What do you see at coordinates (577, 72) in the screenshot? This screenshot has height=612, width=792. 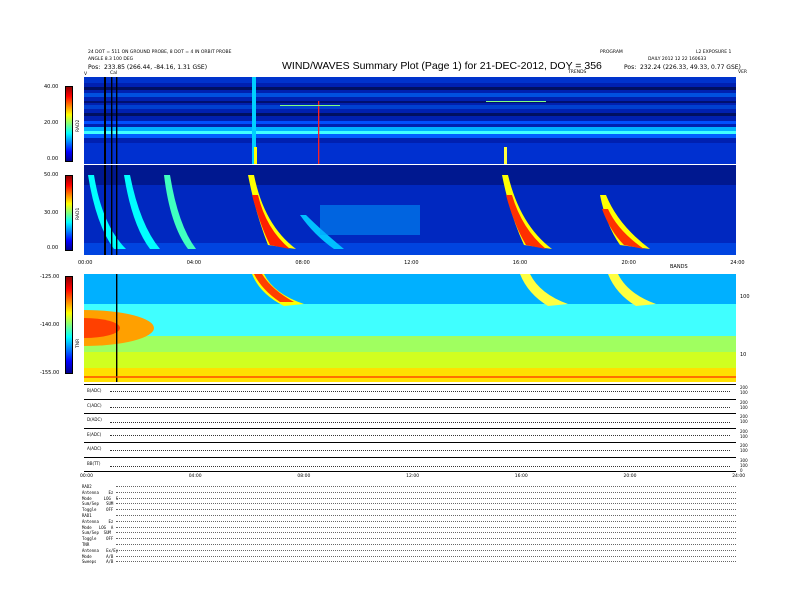 I see `trend-label: TRENDS` at bounding box center [577, 72].